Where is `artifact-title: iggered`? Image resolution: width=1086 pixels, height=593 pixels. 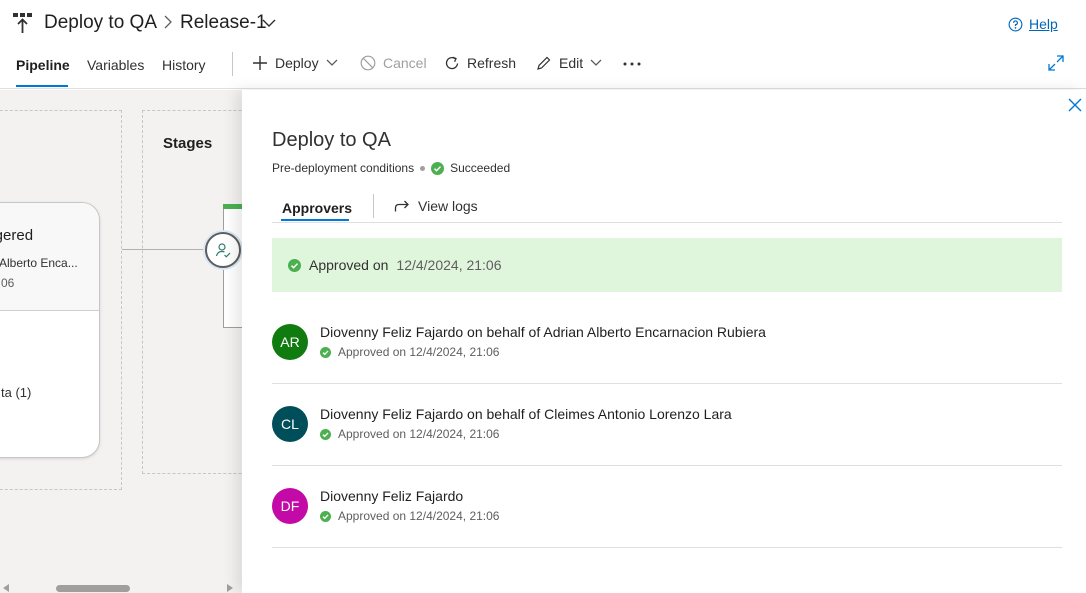
artifact-title: iggered is located at coordinates (17, 235).